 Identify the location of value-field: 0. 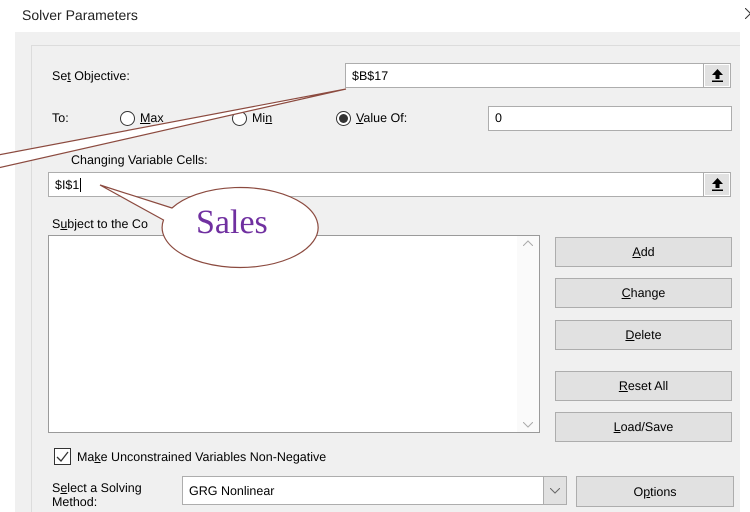
(610, 118).